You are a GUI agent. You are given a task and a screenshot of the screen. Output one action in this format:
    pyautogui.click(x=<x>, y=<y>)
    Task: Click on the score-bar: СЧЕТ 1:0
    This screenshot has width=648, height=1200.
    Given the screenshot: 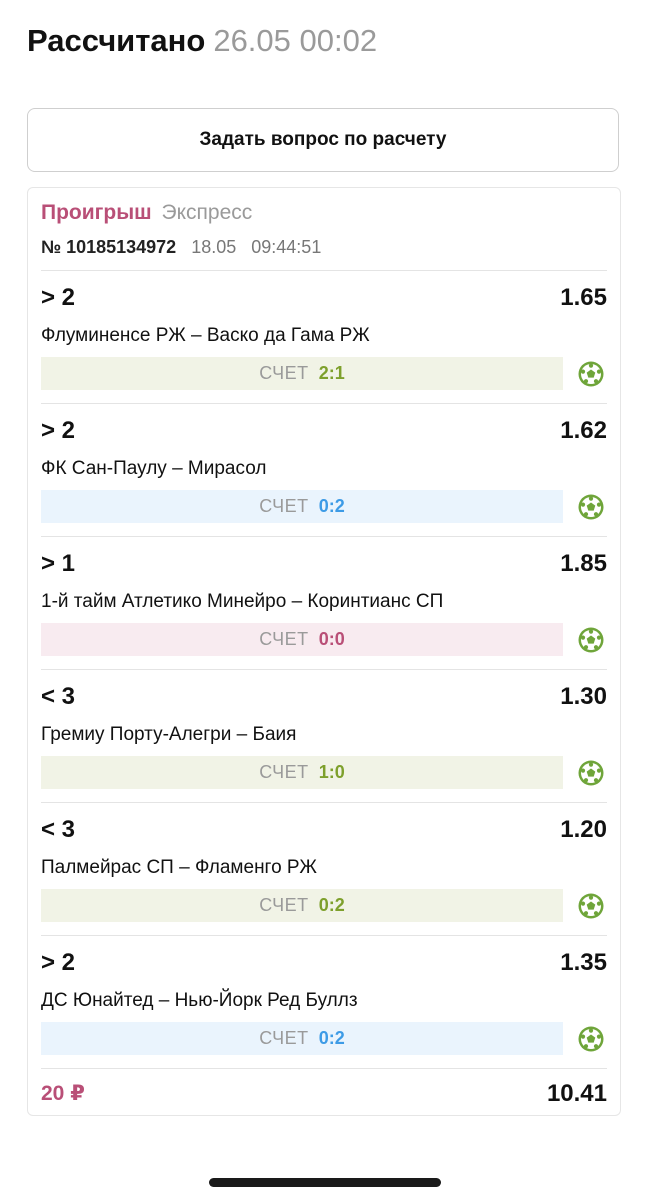 What is the action you would take?
    pyautogui.click(x=302, y=772)
    